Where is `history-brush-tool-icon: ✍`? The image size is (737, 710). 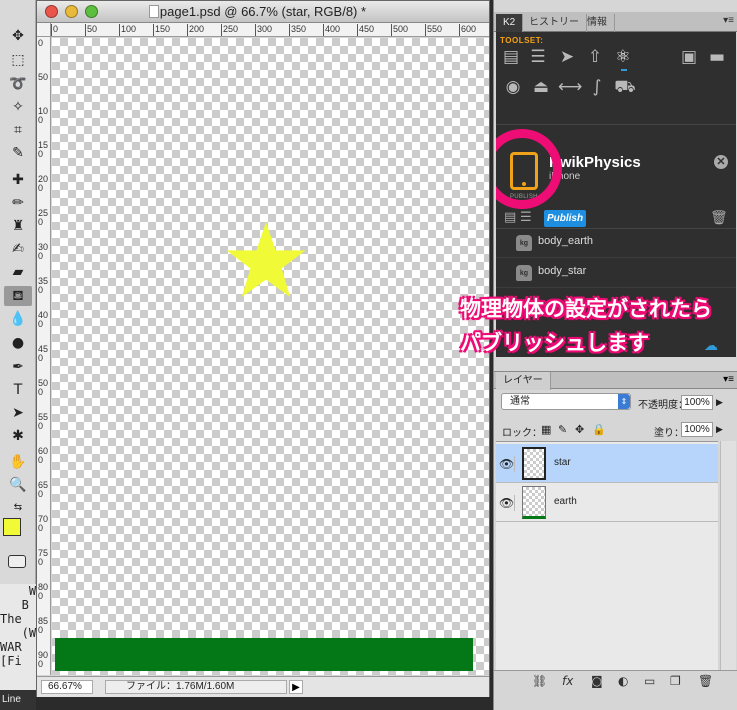 history-brush-tool-icon: ✍ is located at coordinates (18, 249).